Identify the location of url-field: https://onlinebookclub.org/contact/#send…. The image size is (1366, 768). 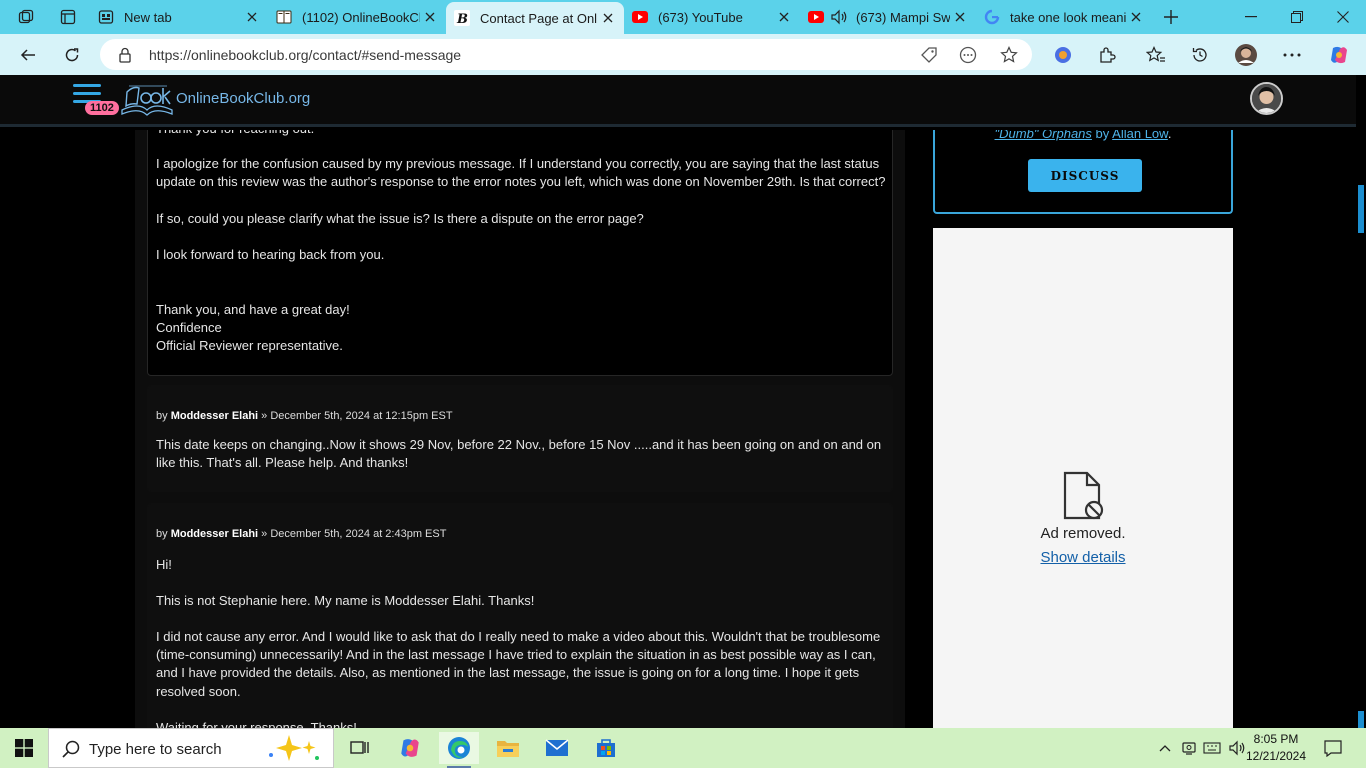
(566, 54).